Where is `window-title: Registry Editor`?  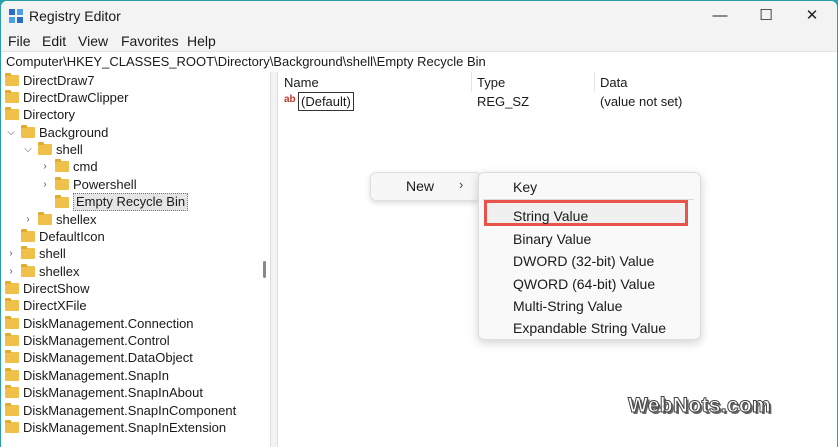 window-title: Registry Editor is located at coordinates (75, 16).